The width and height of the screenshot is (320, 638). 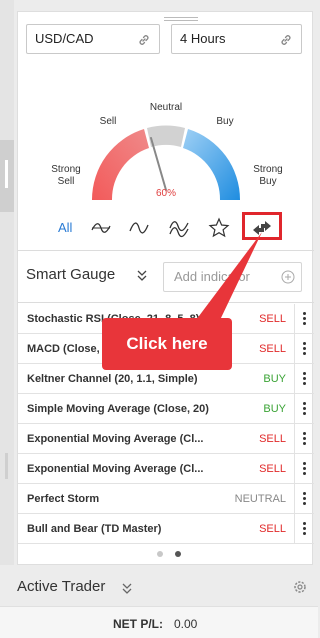 What do you see at coordinates (229, 276) in the screenshot?
I see `callout-pointer` at bounding box center [229, 276].